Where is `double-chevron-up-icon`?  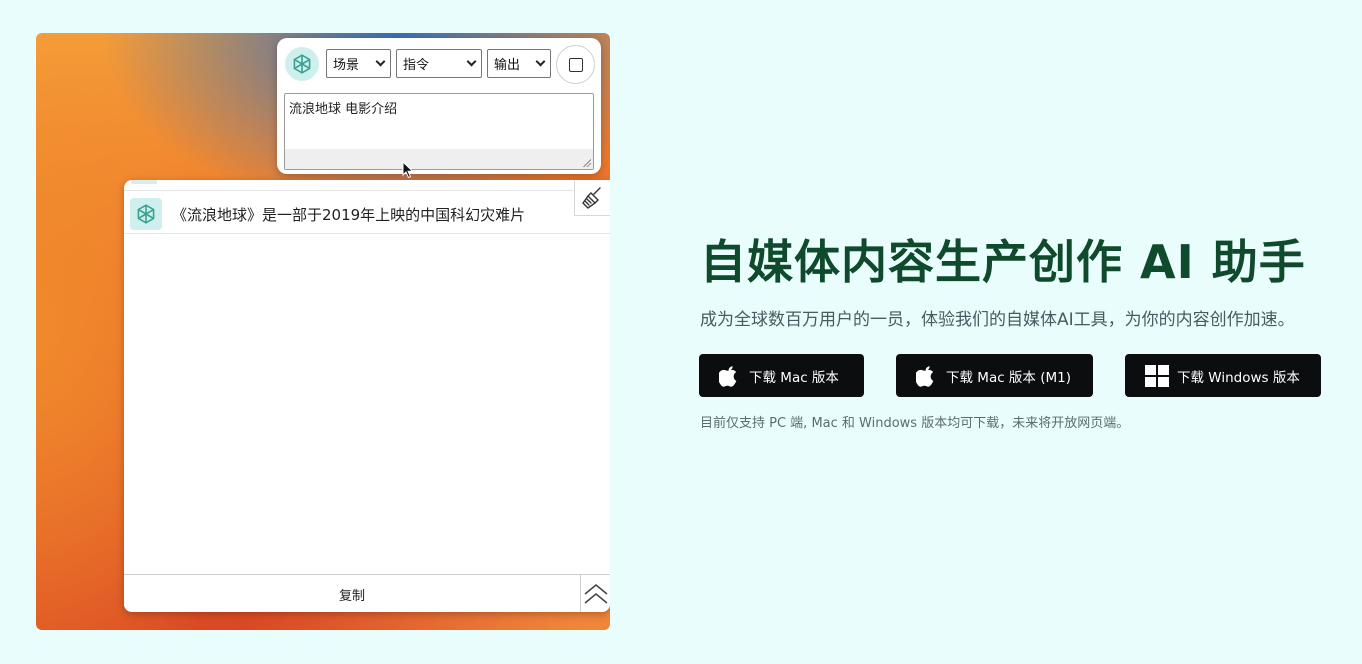
double-chevron-up-icon is located at coordinates (595, 594).